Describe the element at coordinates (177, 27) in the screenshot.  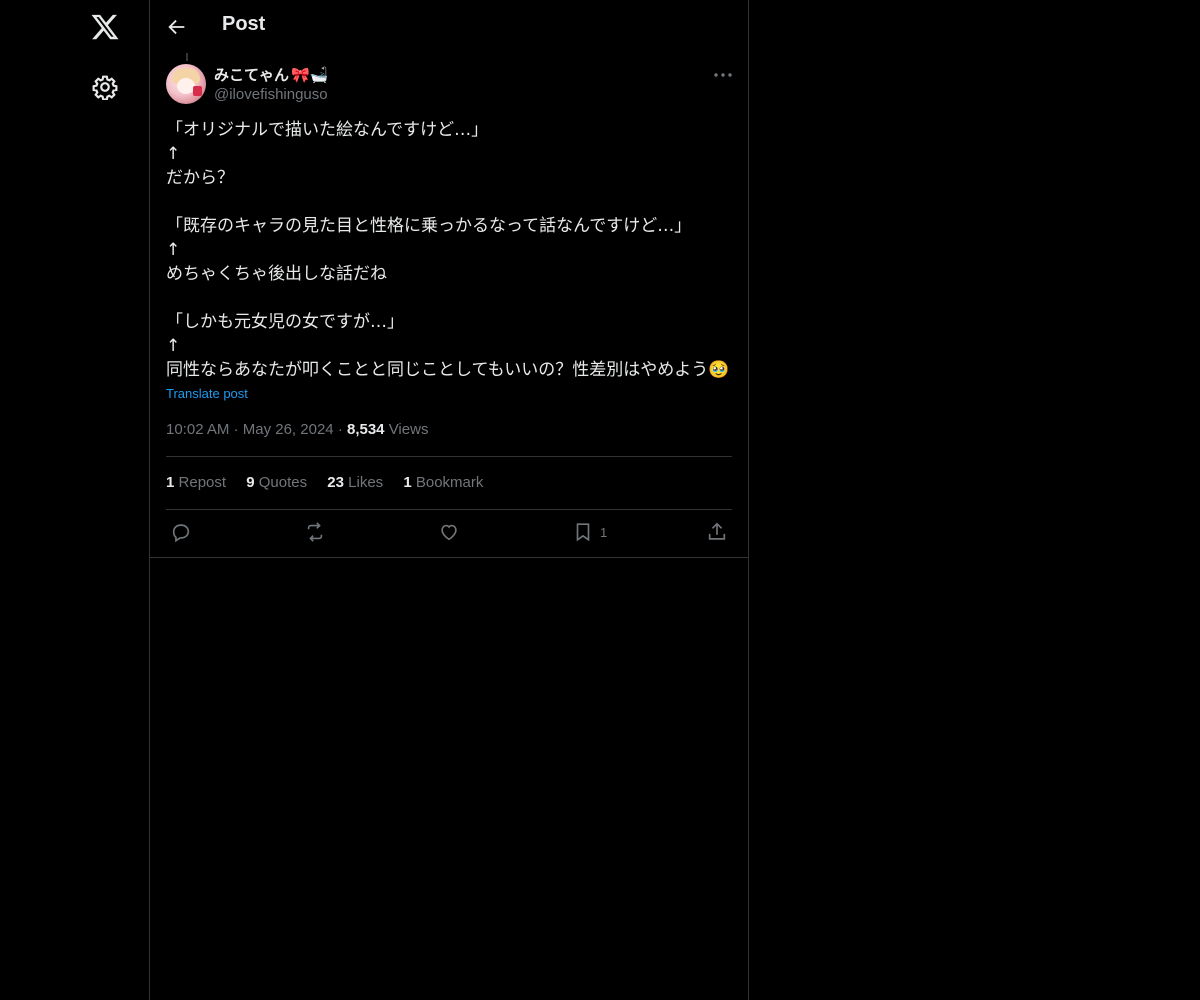
I see `back-arrow-icon` at that location.